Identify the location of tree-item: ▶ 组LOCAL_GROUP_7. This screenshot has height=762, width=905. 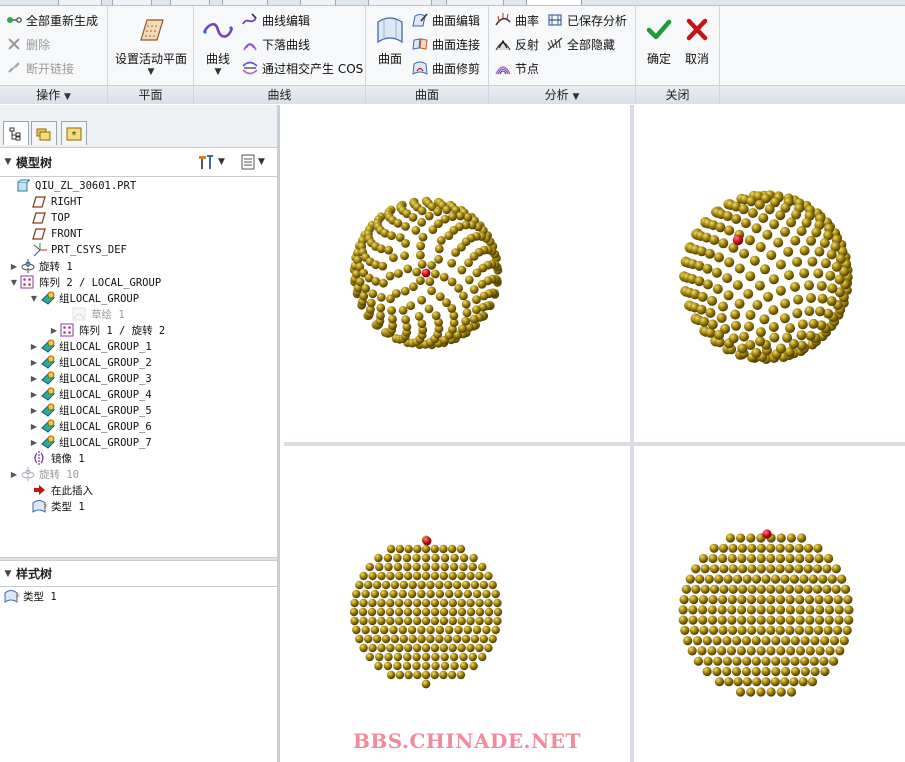
(90, 442).